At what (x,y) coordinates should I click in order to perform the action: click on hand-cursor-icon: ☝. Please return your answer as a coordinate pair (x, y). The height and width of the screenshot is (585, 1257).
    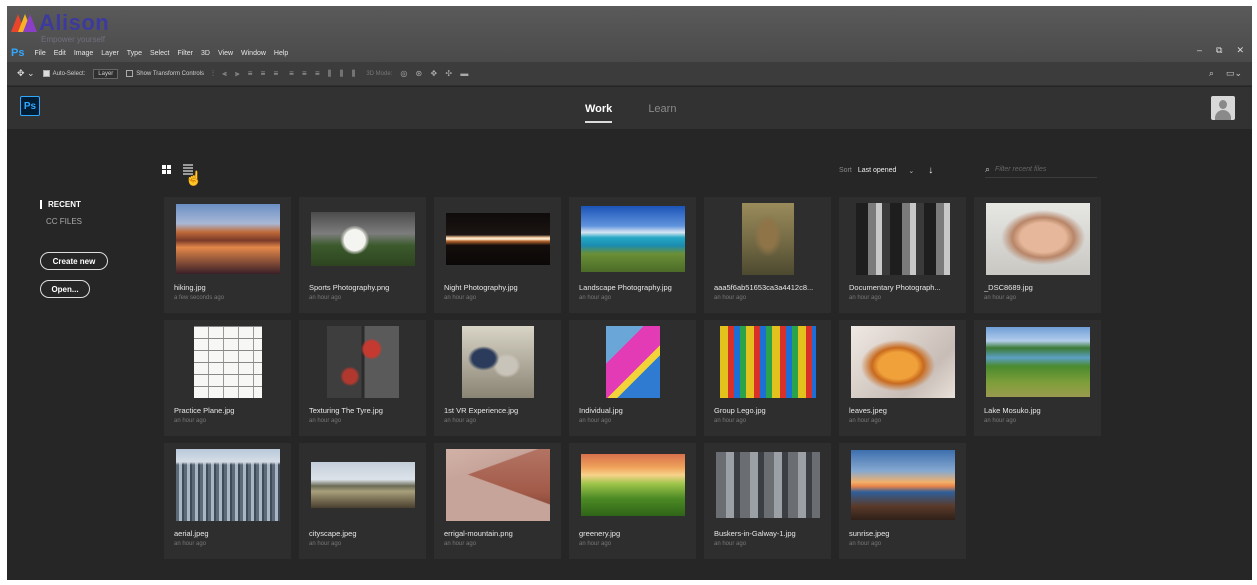
    Looking at the image, I should click on (194, 178).